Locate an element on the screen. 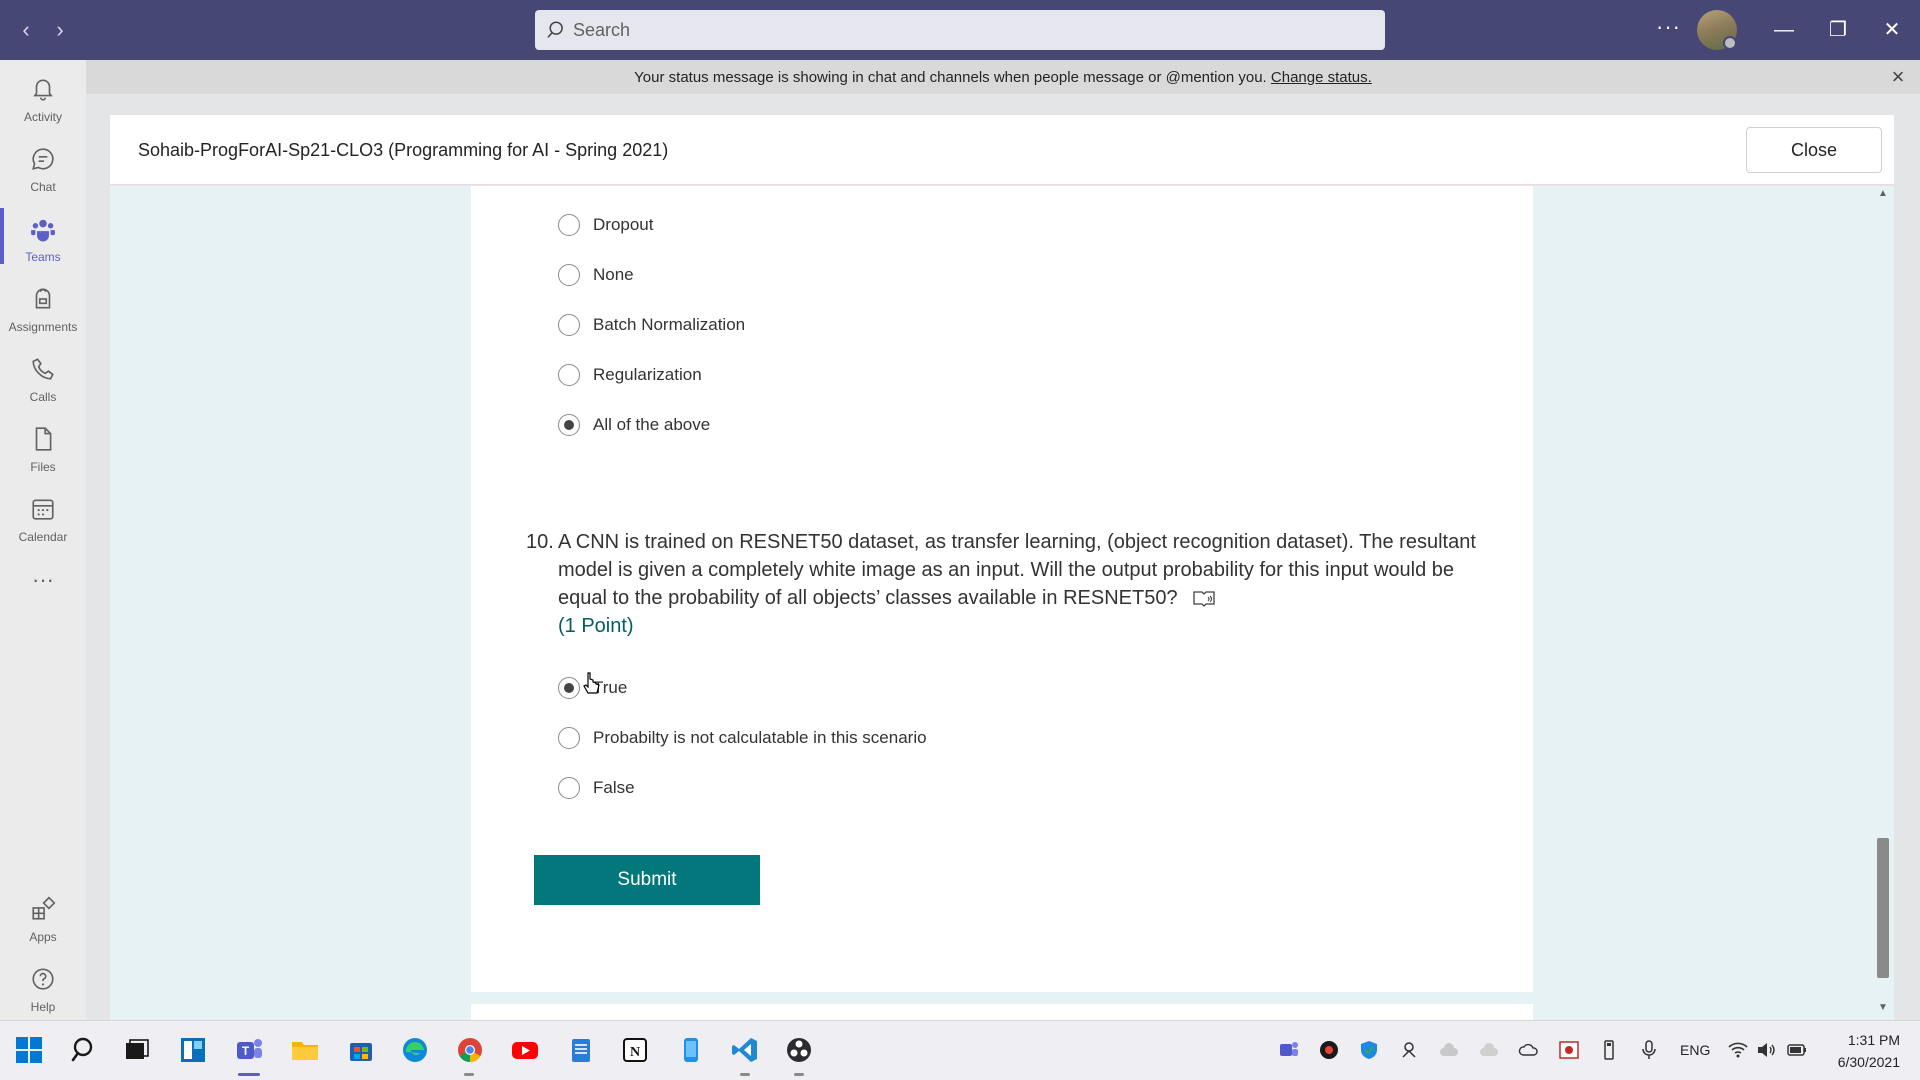  rail-label: Files is located at coordinates (43, 467).